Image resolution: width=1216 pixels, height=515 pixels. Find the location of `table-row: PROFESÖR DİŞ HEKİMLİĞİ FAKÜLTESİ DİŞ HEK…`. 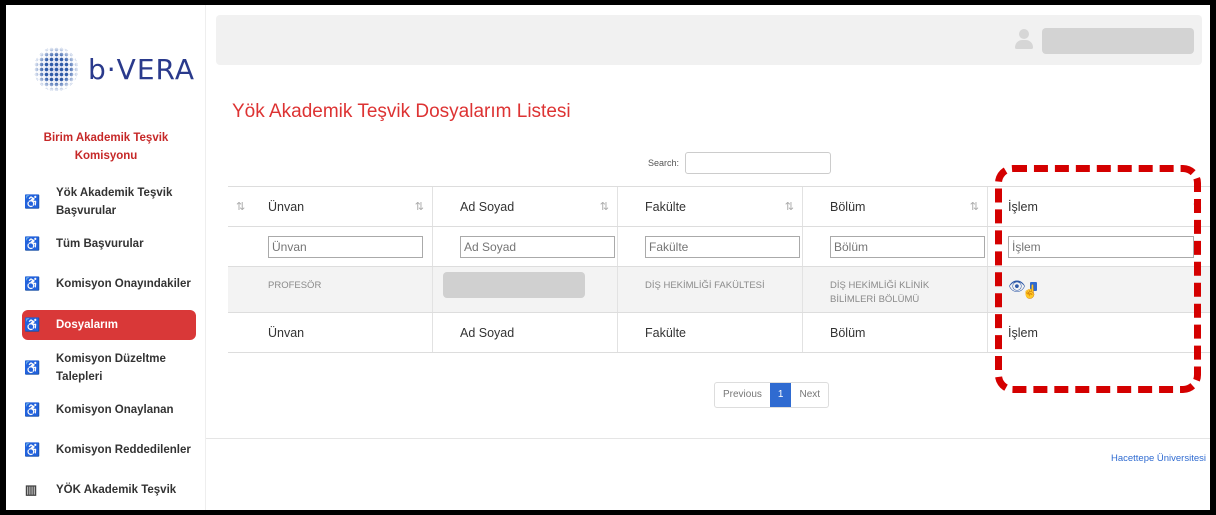

table-row: PROFESÖR DİŞ HEKİMLİĞİ FAKÜLTESİ DİŞ HEK… is located at coordinates (719, 290).